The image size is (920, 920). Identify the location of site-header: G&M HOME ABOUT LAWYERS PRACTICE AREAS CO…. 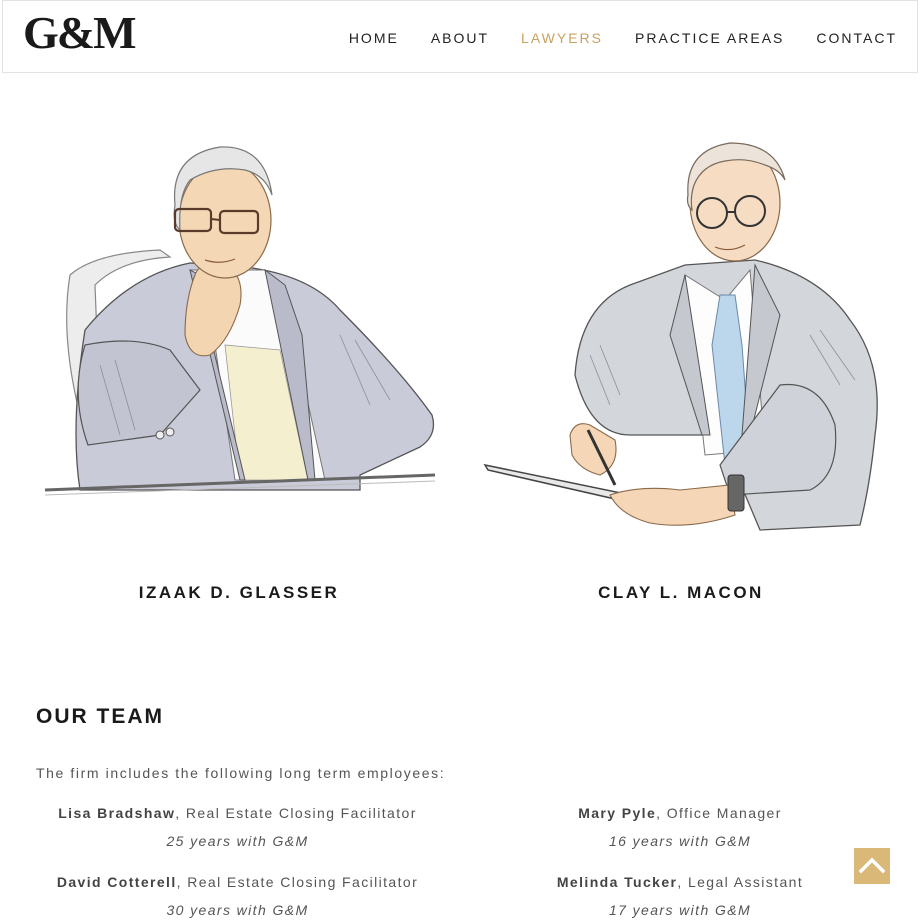
(460, 36).